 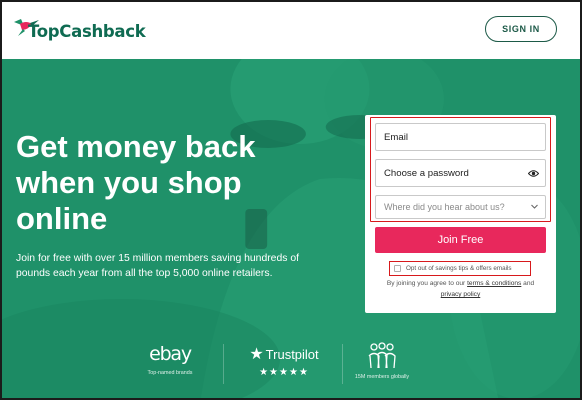 I want to click on email-placeholder: Email, so click(x=396, y=137).